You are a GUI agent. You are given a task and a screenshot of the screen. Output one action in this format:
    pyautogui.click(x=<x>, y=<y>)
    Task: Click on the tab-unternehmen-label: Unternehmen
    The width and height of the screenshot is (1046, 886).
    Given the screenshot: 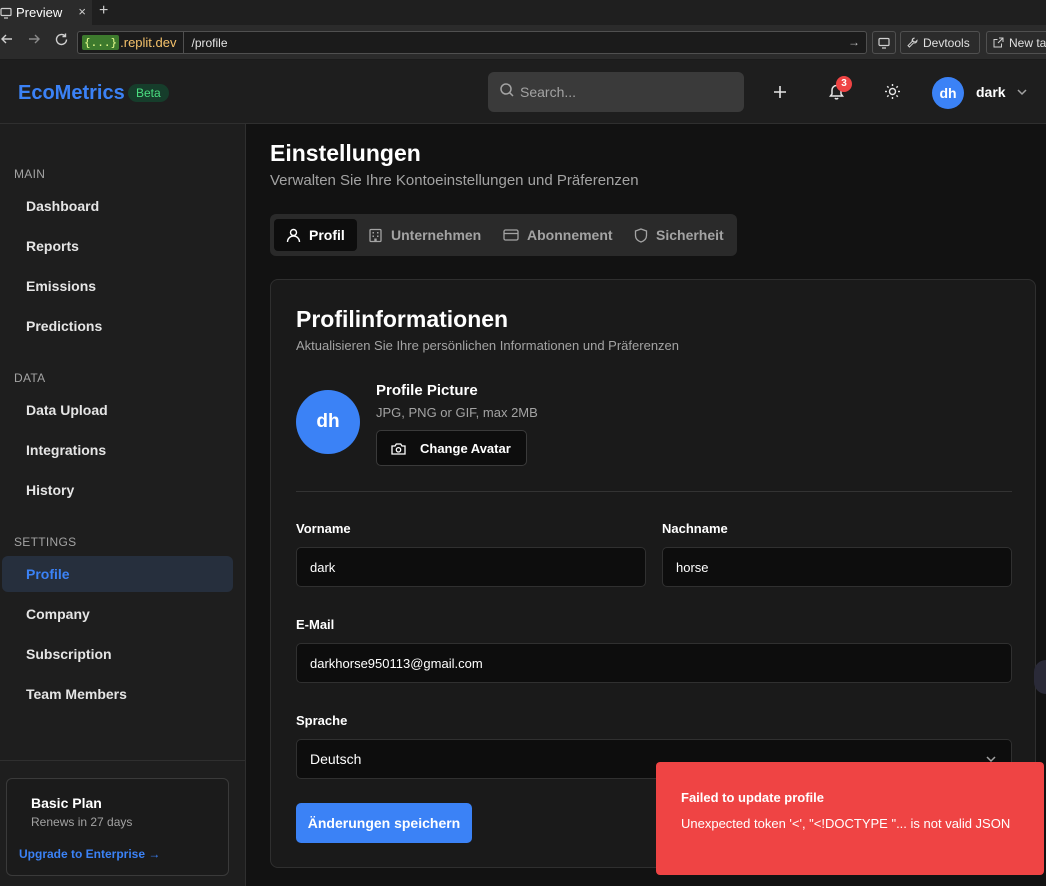 What is the action you would take?
    pyautogui.click(x=436, y=235)
    